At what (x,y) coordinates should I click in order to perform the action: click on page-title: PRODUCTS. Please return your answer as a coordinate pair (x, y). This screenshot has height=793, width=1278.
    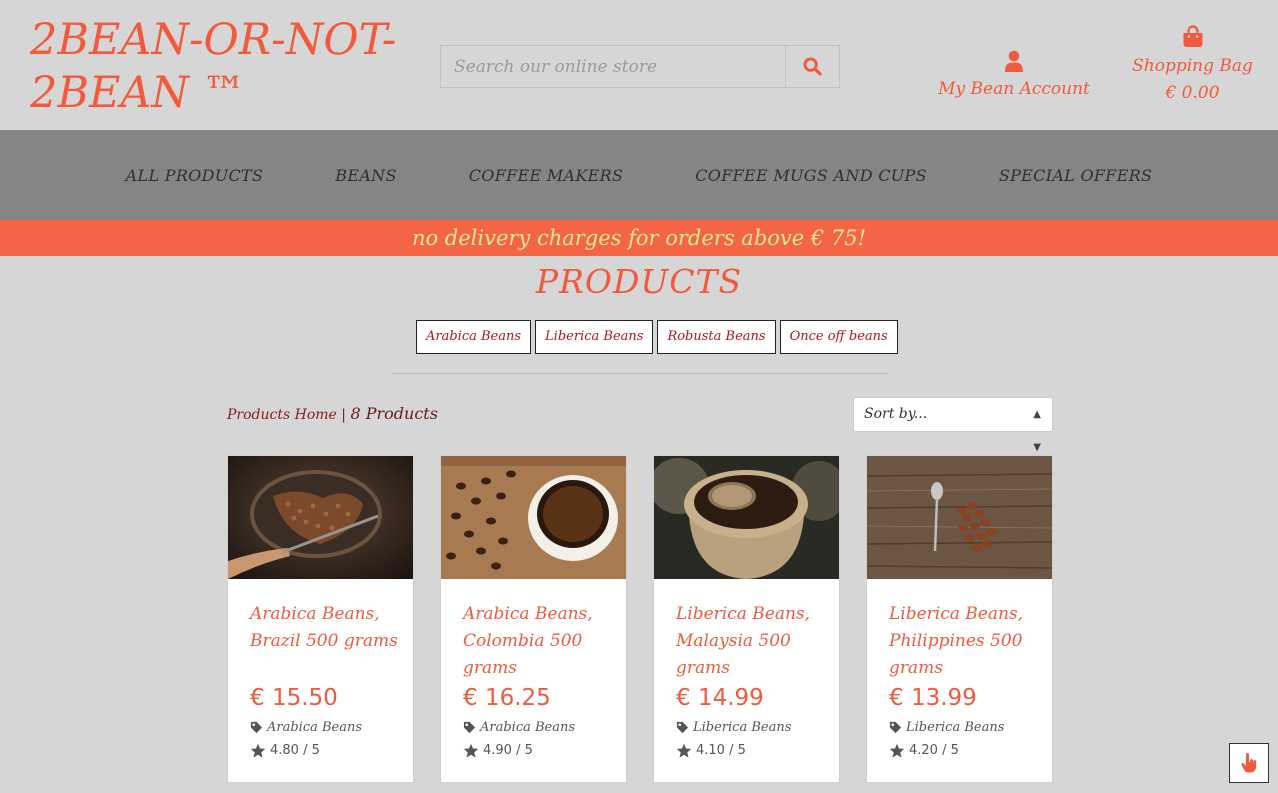
    Looking at the image, I should click on (639, 281).